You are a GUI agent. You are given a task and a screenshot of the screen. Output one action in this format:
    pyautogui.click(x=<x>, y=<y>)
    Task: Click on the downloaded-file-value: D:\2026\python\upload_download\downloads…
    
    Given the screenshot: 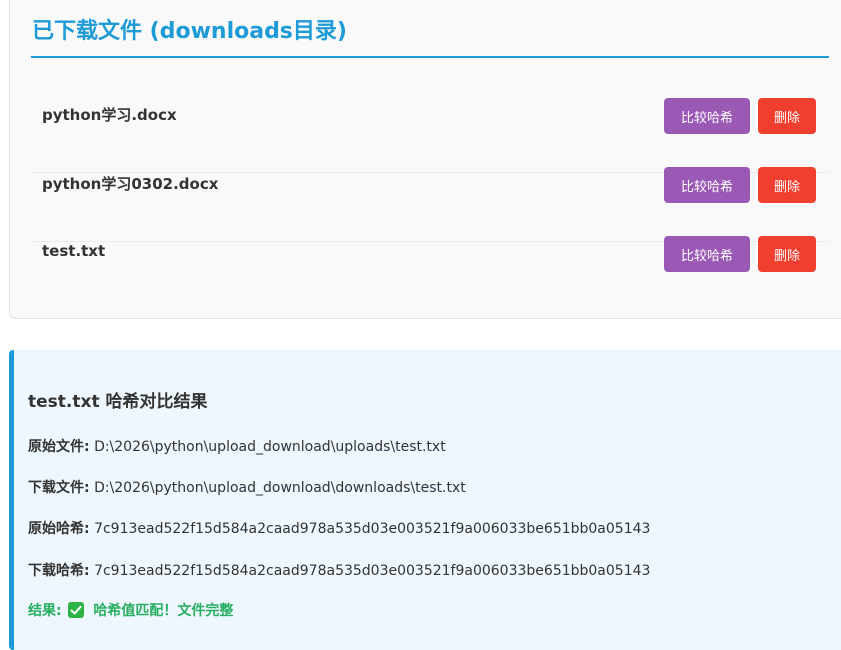 What is the action you would take?
    pyautogui.click(x=280, y=488)
    